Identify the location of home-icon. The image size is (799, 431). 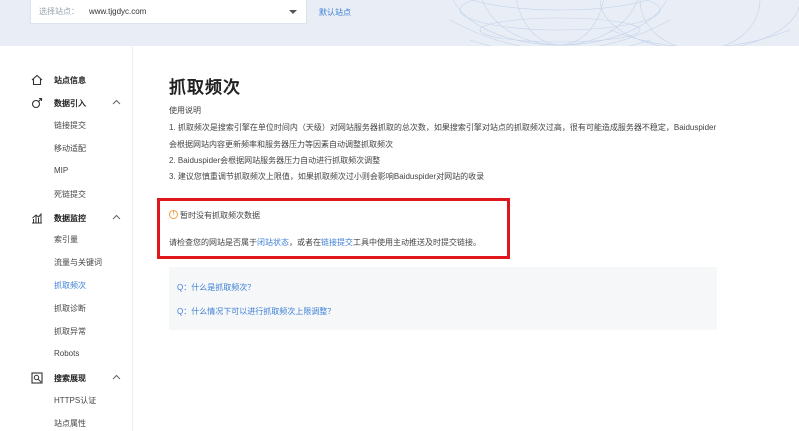
(37, 80).